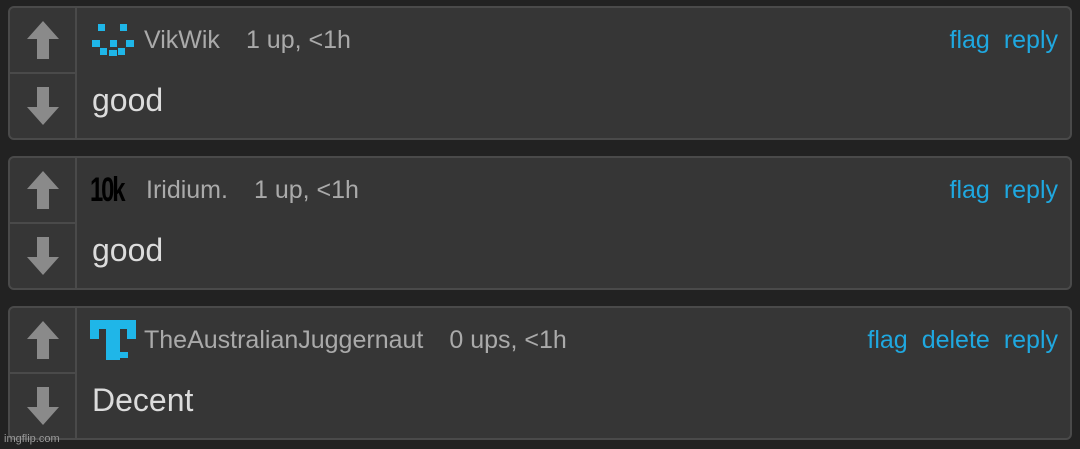  I want to click on 10k-badge-icon: 10k, so click(108, 190).